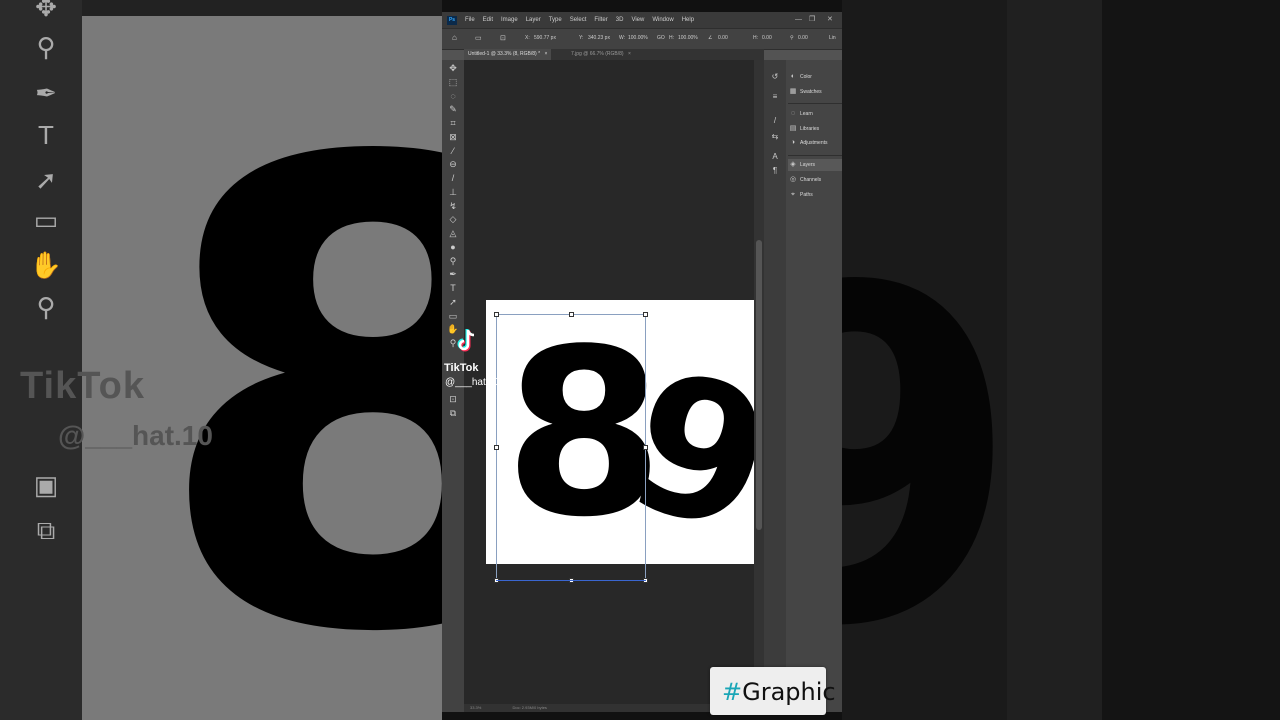 The height and width of the screenshot is (720, 1280). Describe the element at coordinates (806, 195) in the screenshot. I see `panel-label: Paths` at that location.